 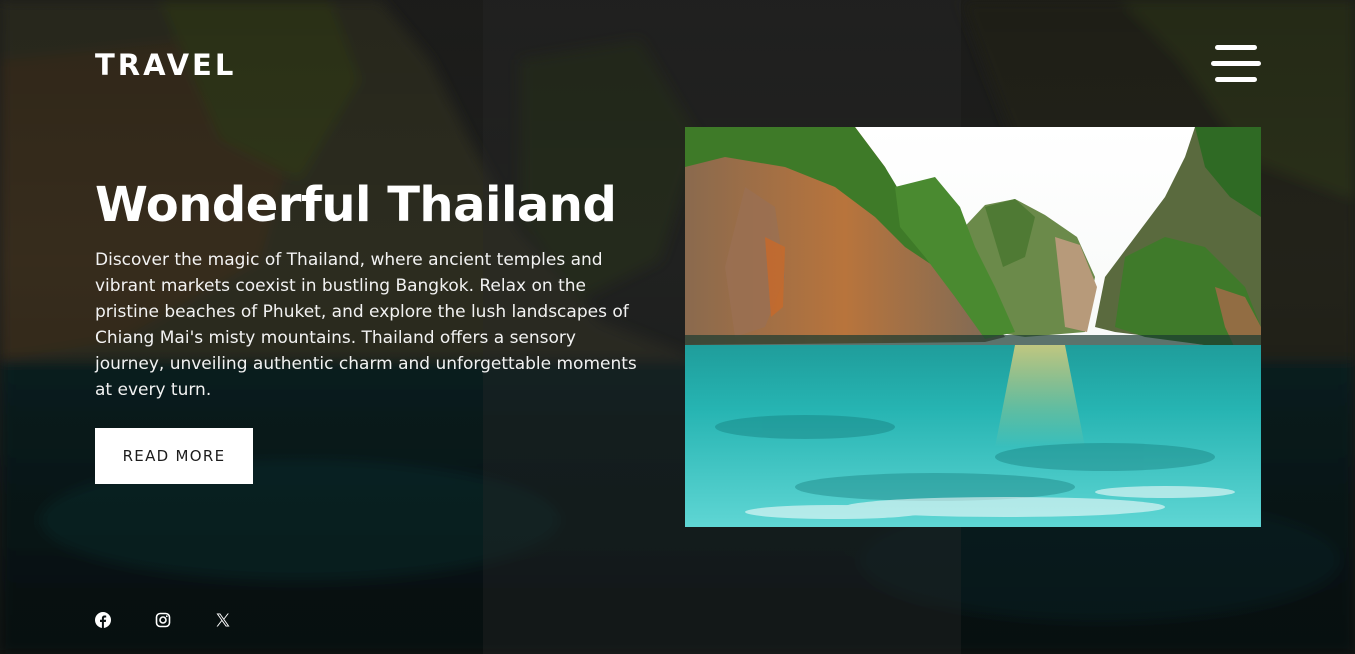 What do you see at coordinates (1236, 47) in the screenshot?
I see `menu-bar-top` at bounding box center [1236, 47].